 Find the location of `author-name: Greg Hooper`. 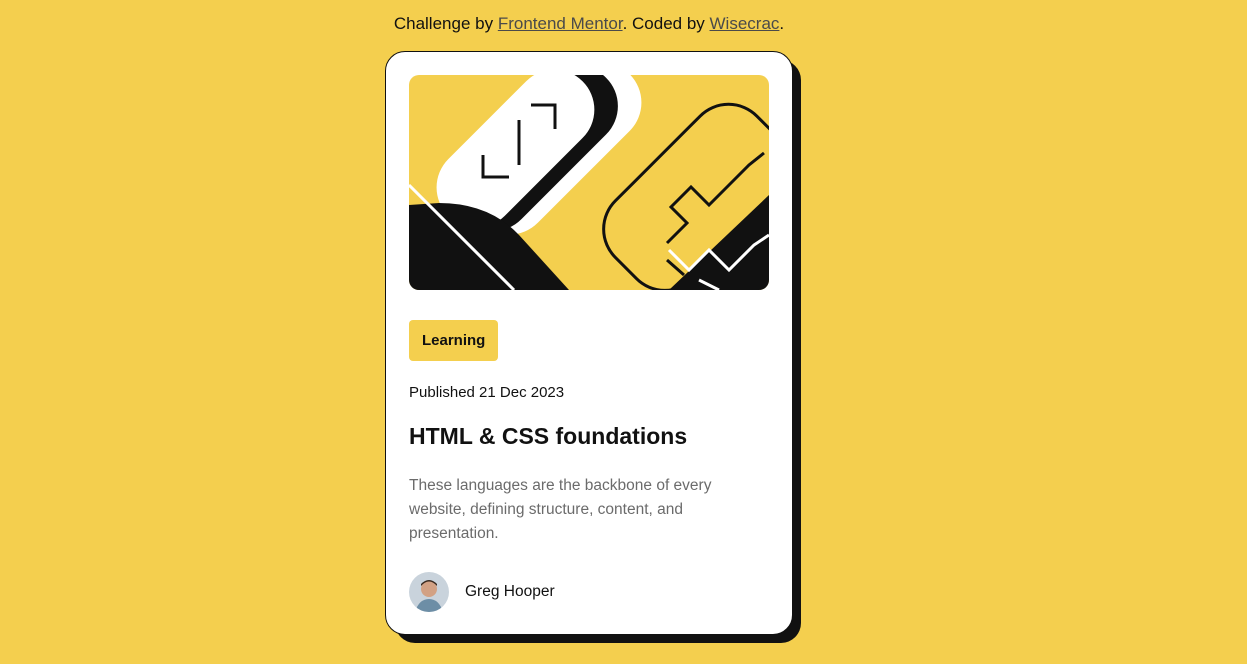

author-name: Greg Hooper is located at coordinates (510, 591).